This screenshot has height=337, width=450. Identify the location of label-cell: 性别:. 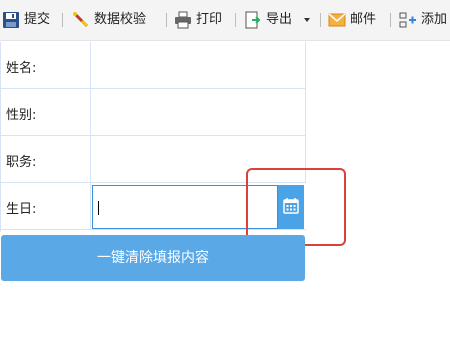
(45, 112).